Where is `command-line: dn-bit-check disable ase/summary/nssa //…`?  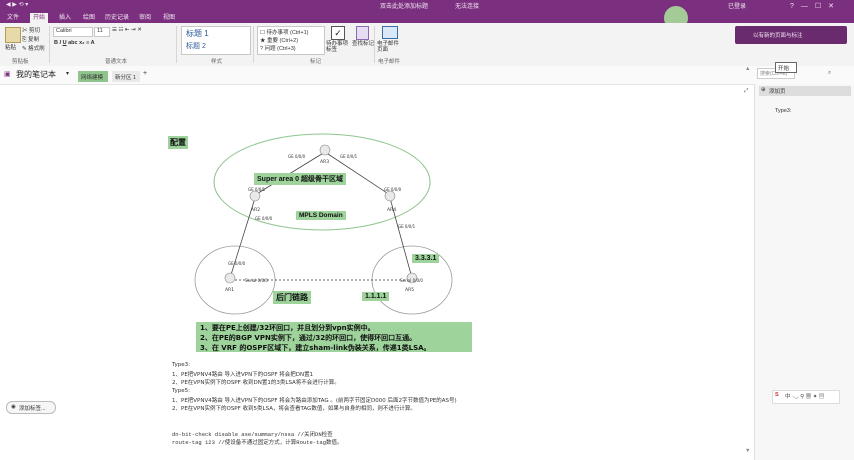 command-line: dn-bit-check disable ase/summary/nssa //… is located at coordinates (252, 434).